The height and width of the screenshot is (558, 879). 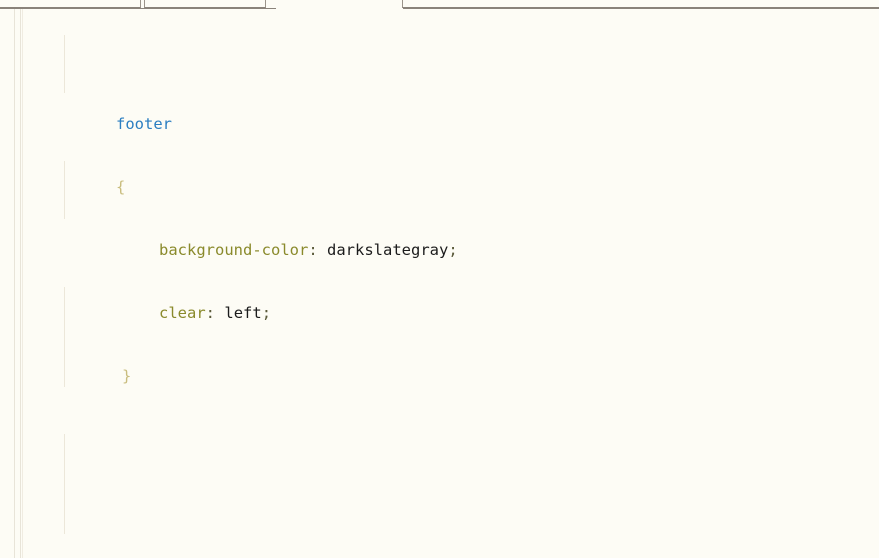 What do you see at coordinates (439, 546) in the screenshot?
I see `code-line: .main,.aside-left,.aside-right` at bounding box center [439, 546].